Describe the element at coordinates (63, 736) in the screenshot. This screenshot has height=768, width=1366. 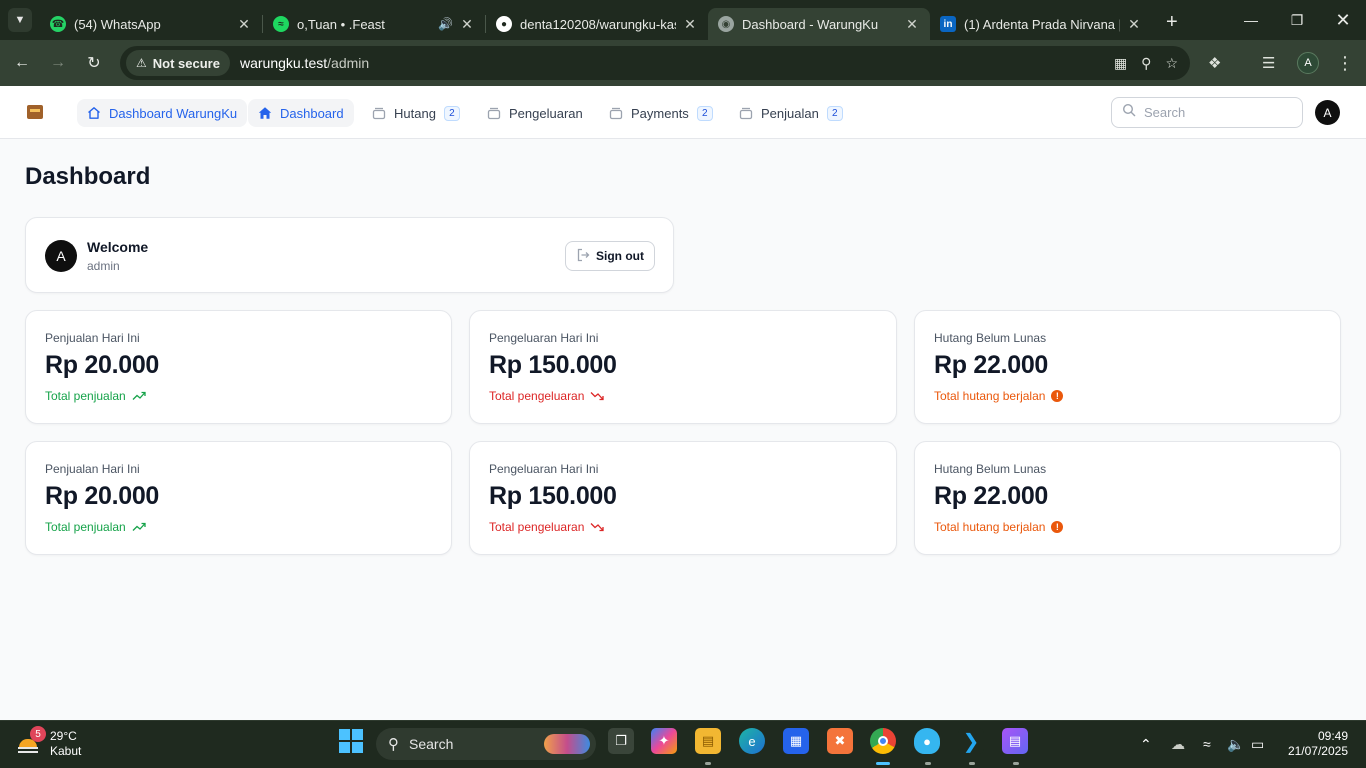
I see `weather-temperature: 29°C` at that location.